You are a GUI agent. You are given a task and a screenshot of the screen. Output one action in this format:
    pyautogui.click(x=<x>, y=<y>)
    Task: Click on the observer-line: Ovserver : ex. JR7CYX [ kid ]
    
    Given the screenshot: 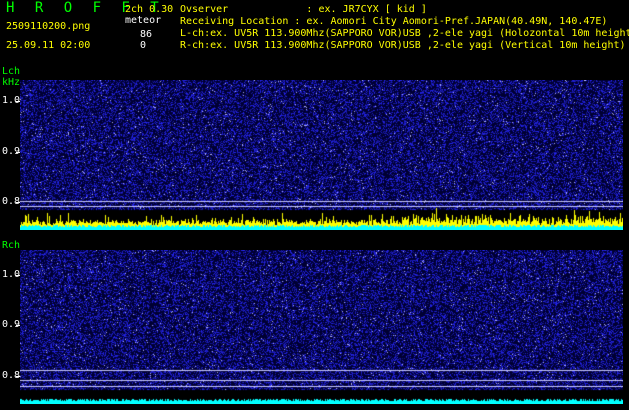 What is the action you would take?
    pyautogui.click(x=303, y=9)
    